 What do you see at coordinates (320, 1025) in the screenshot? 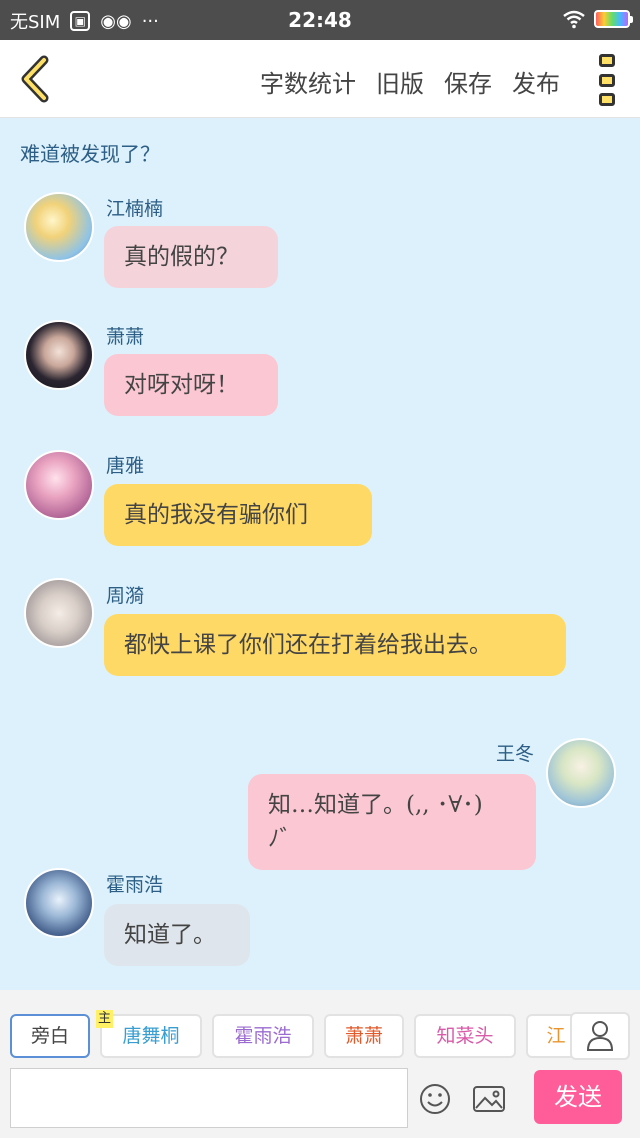
I see `character-selector: 旁白 主 唐舞桐 霍雨浩 萧萧 知菜头 江` at bounding box center [320, 1025].